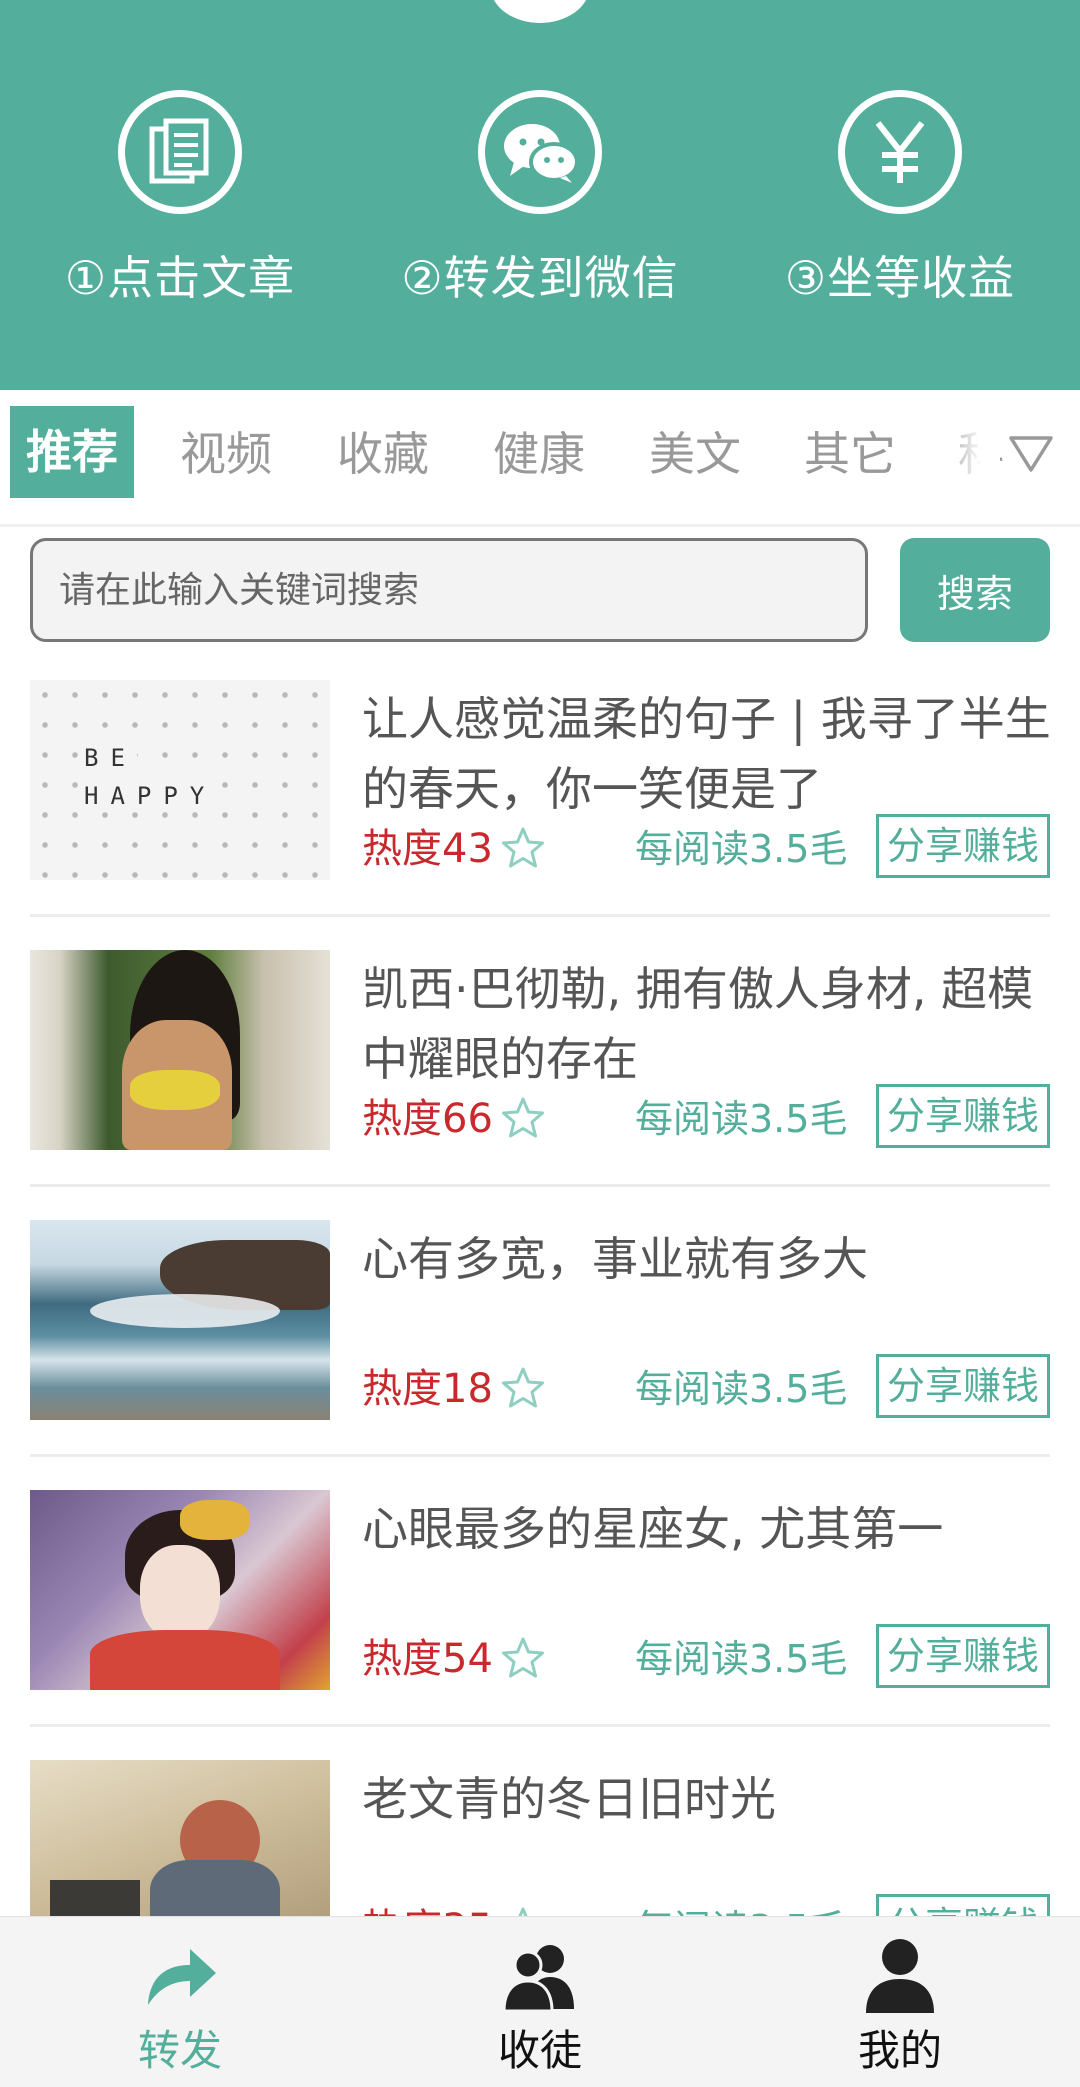 The height and width of the screenshot is (2087, 1080). Describe the element at coordinates (970, 454) in the screenshot. I see `tab-fade` at that location.